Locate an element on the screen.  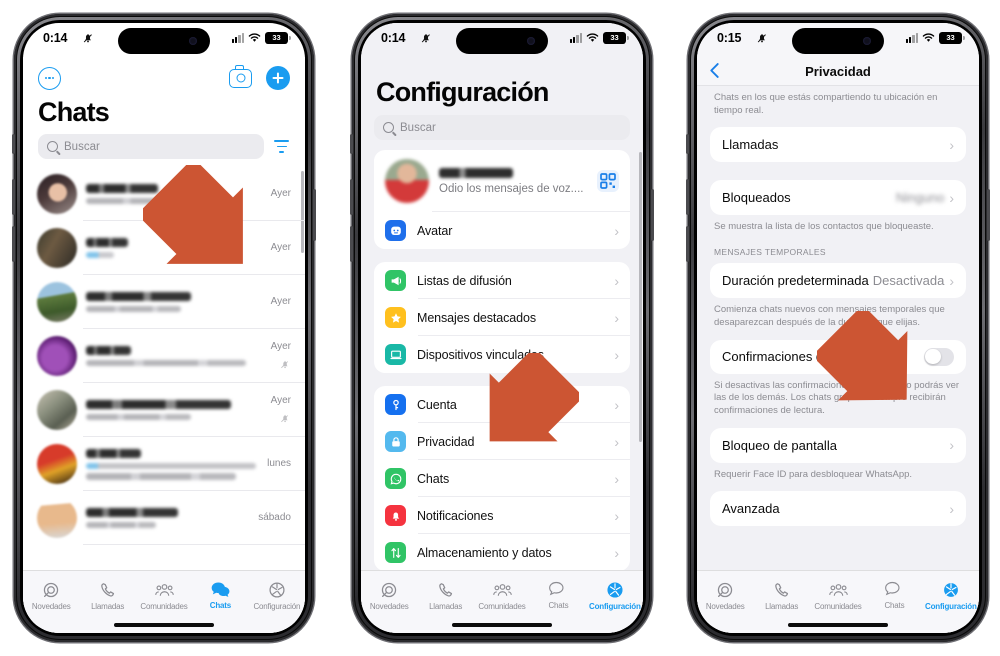
blocked-count-value: Ninguno is located at coordinates (920, 198).